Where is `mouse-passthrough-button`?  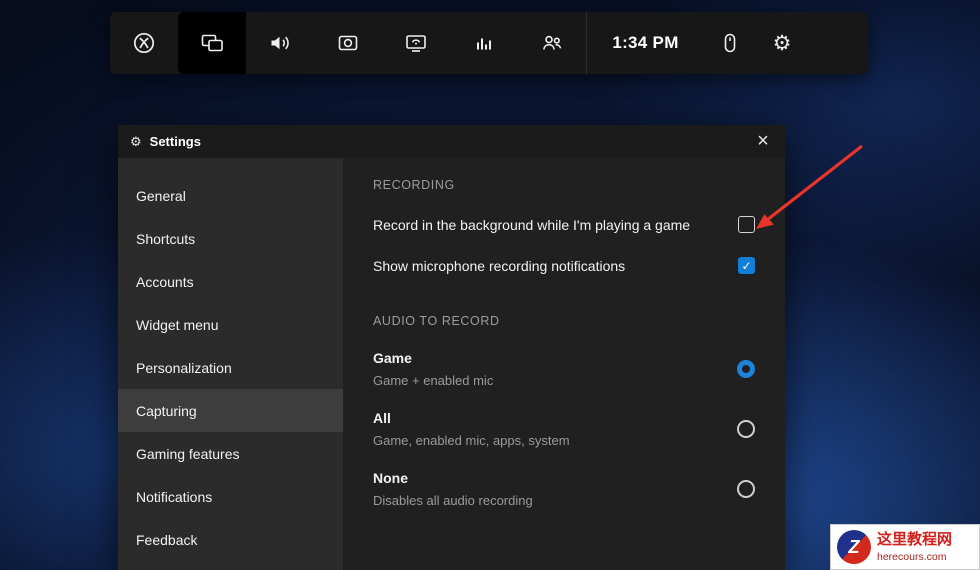 mouse-passthrough-button is located at coordinates (730, 43).